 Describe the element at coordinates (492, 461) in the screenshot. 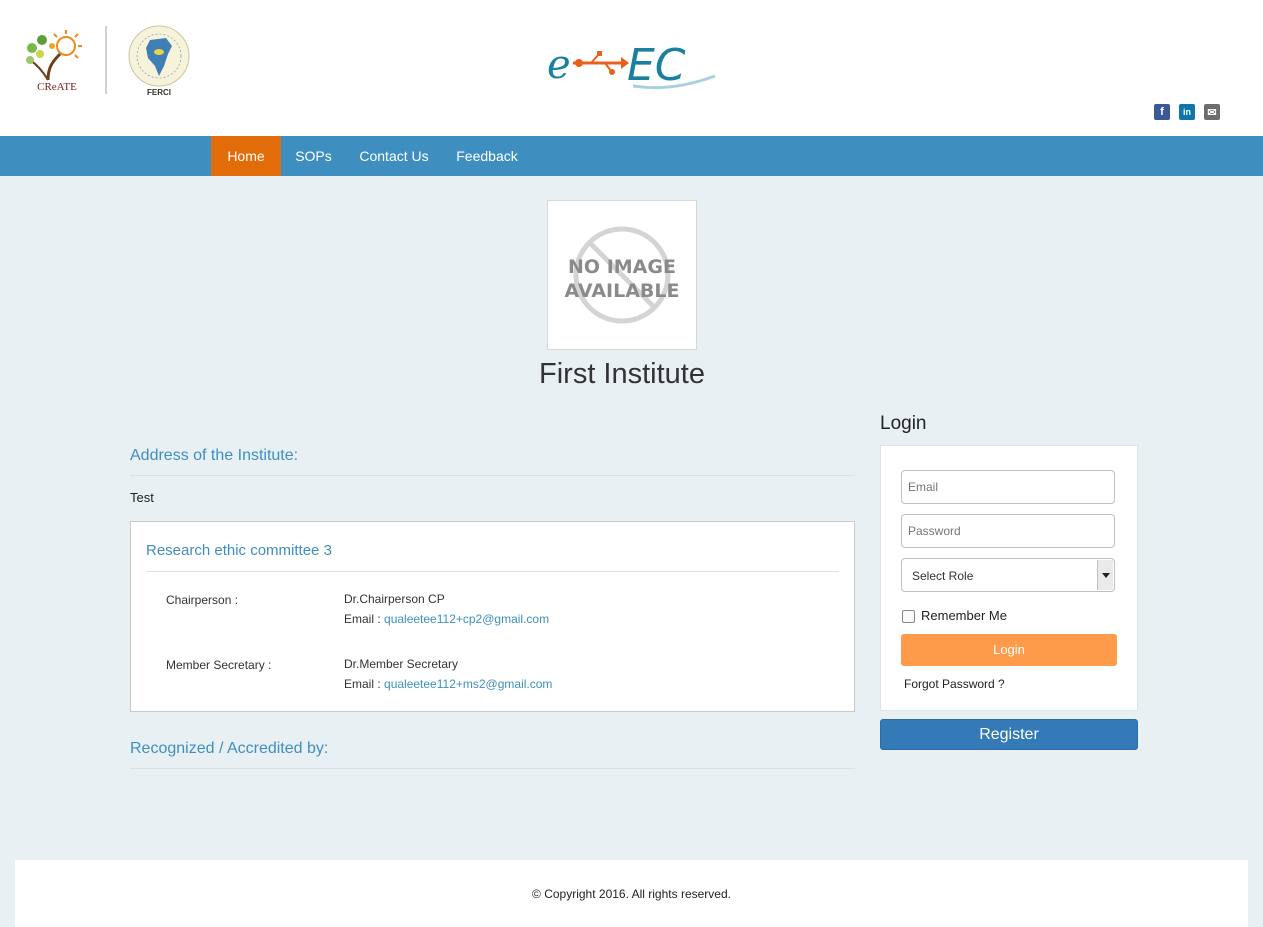

I see `address-heading: Address of the Institute:` at that location.